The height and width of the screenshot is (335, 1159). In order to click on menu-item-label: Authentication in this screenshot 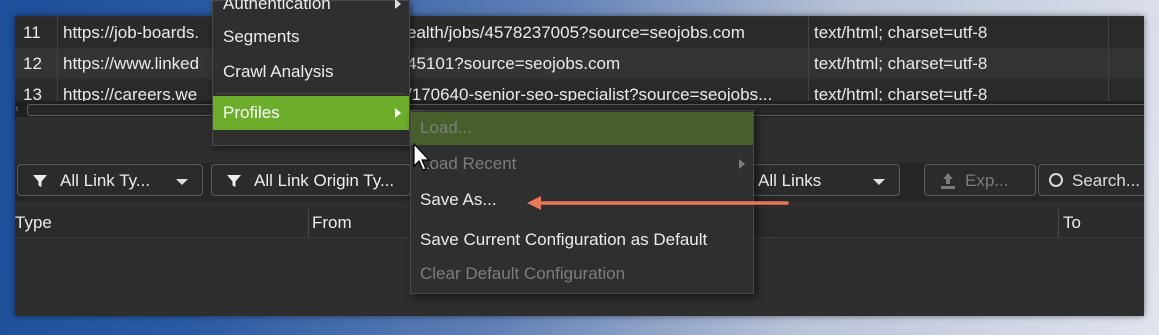, I will do `click(277, 6)`.